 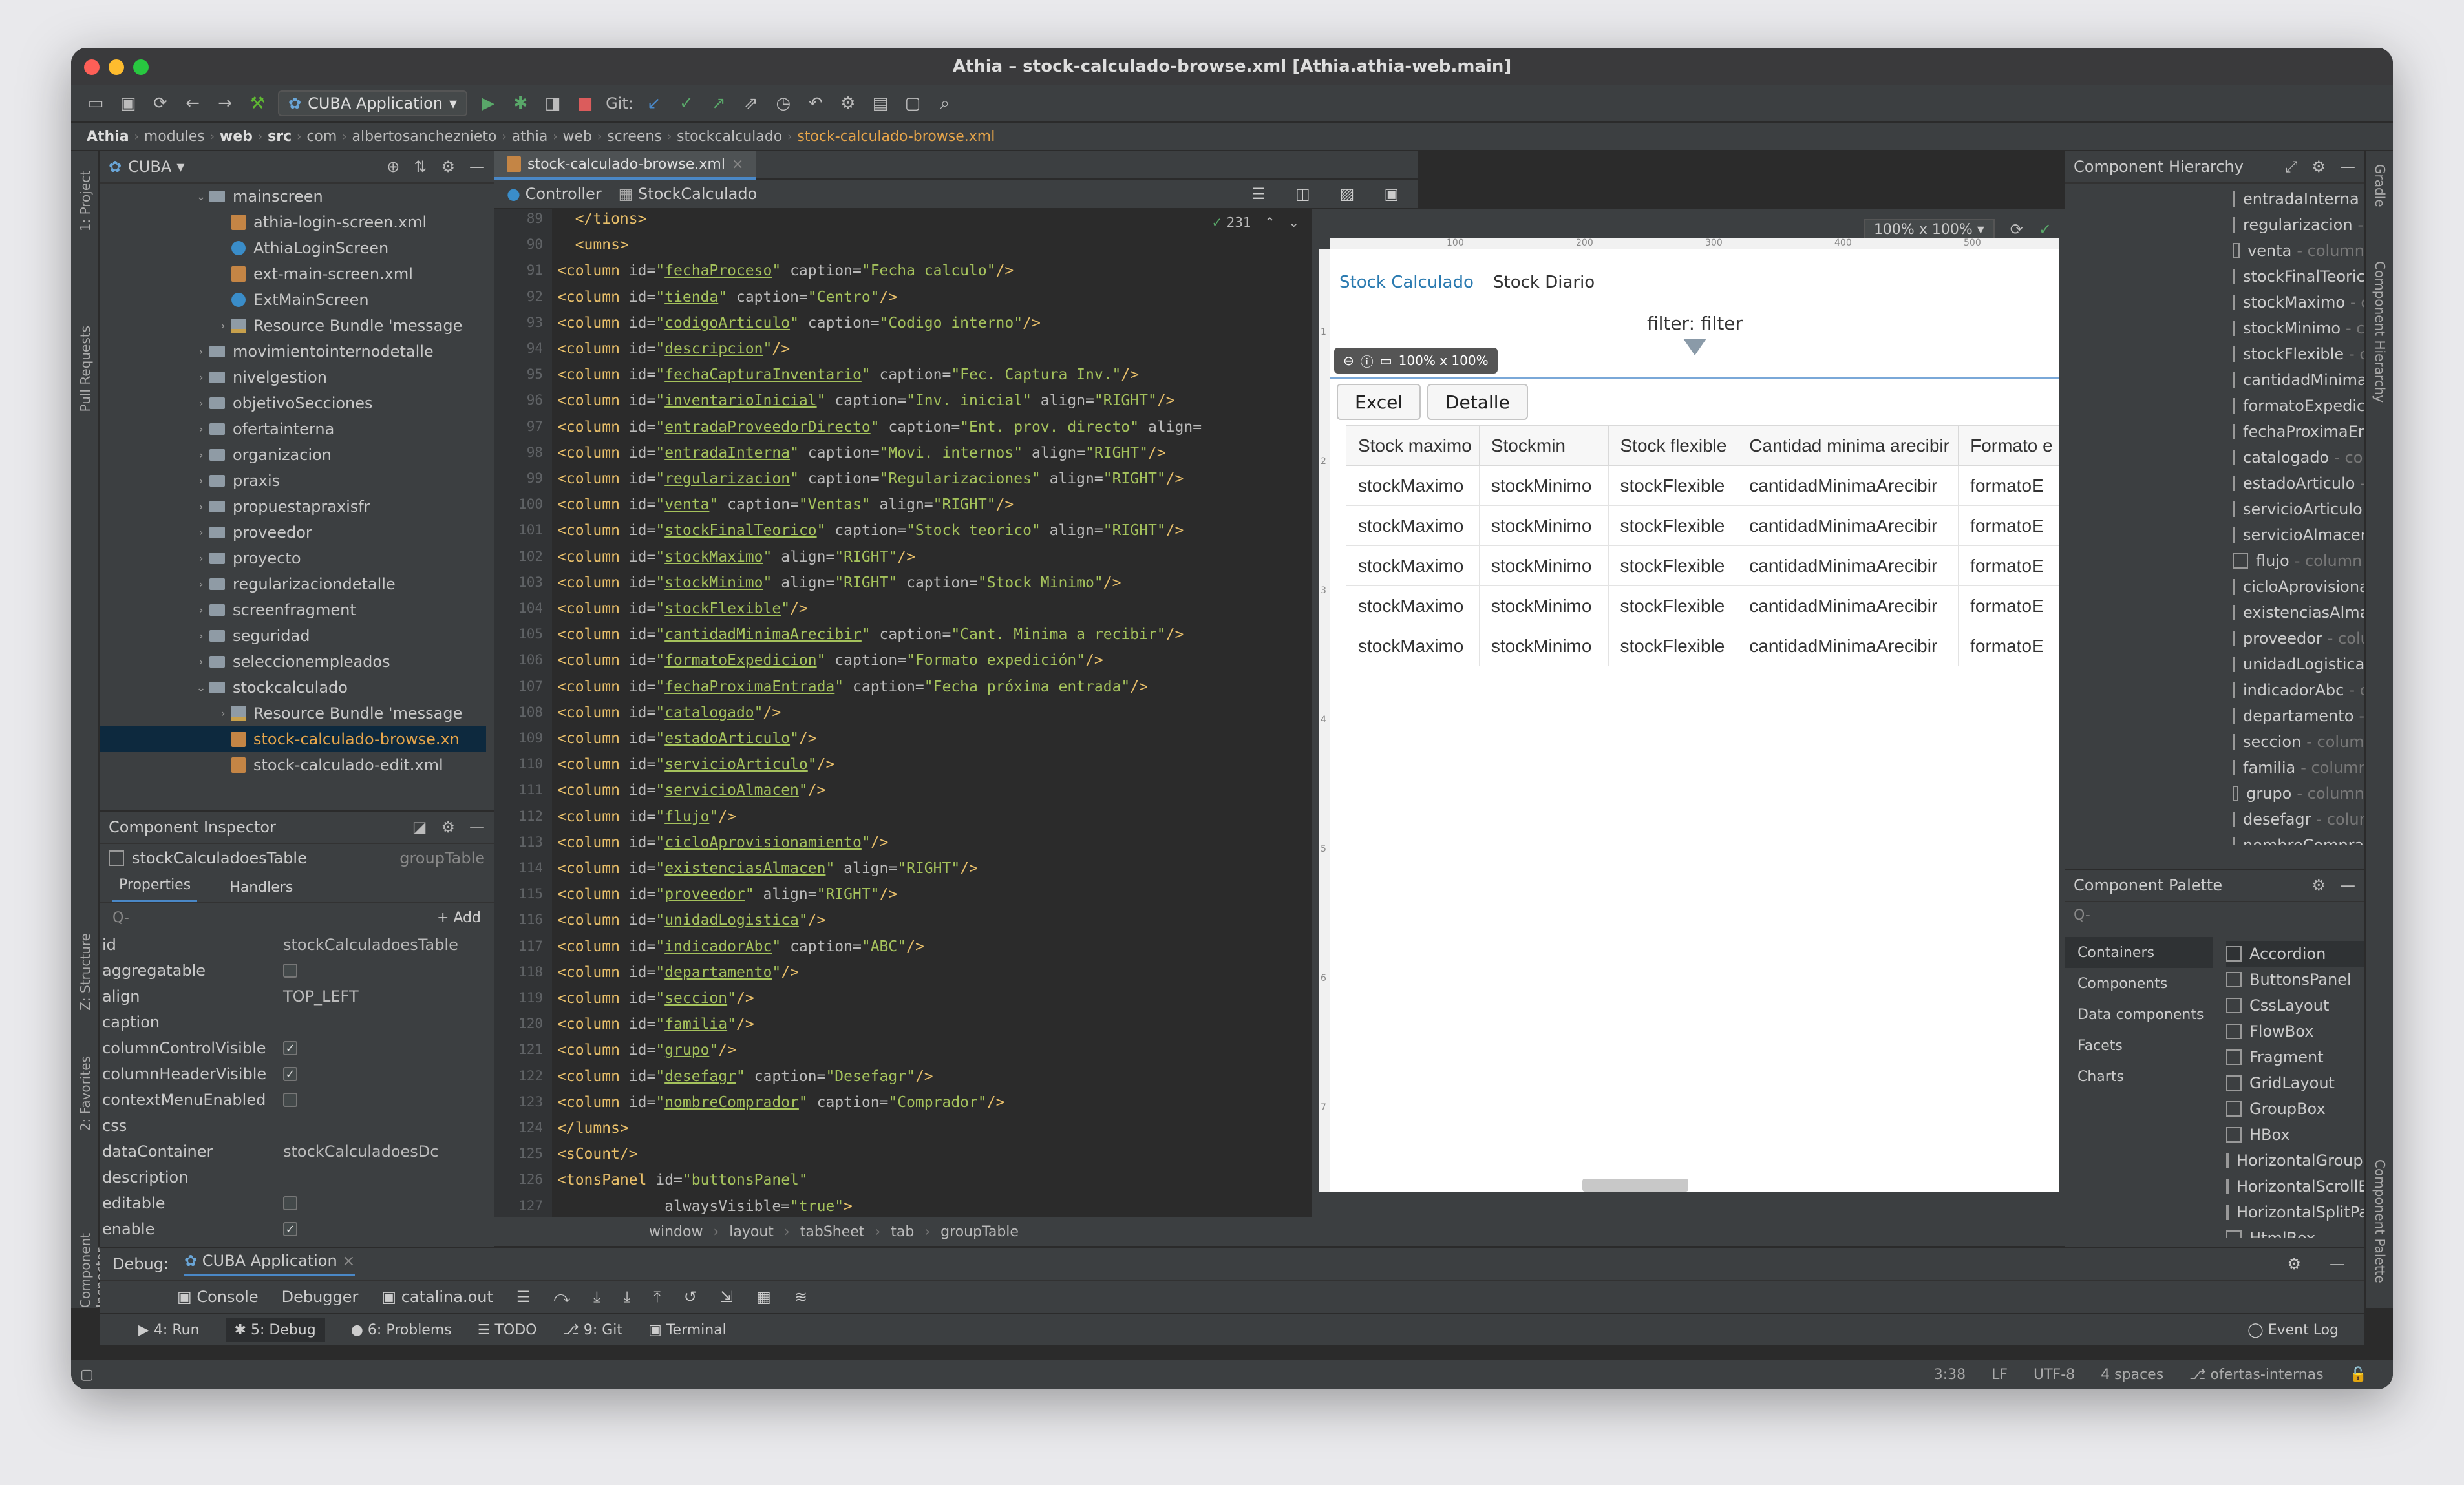 What do you see at coordinates (2214, 561) in the screenshot?
I see `hierarchy-item: flujo - column` at bounding box center [2214, 561].